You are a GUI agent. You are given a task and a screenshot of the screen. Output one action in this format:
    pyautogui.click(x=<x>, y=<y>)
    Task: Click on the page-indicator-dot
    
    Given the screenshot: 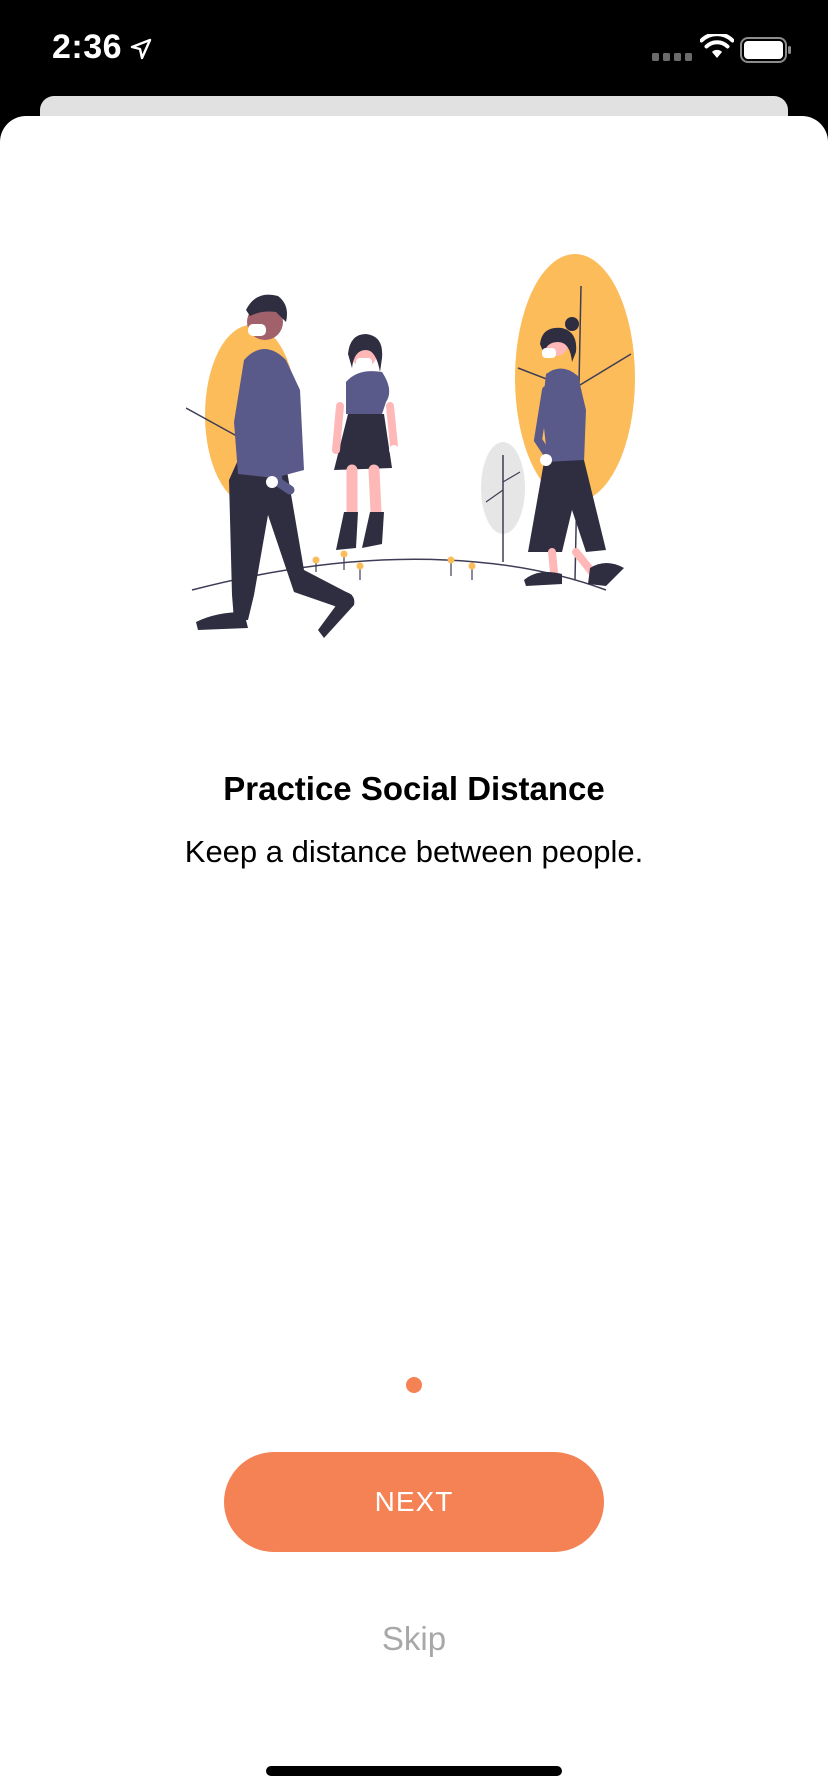 What is the action you would take?
    pyautogui.click(x=414, y=1385)
    